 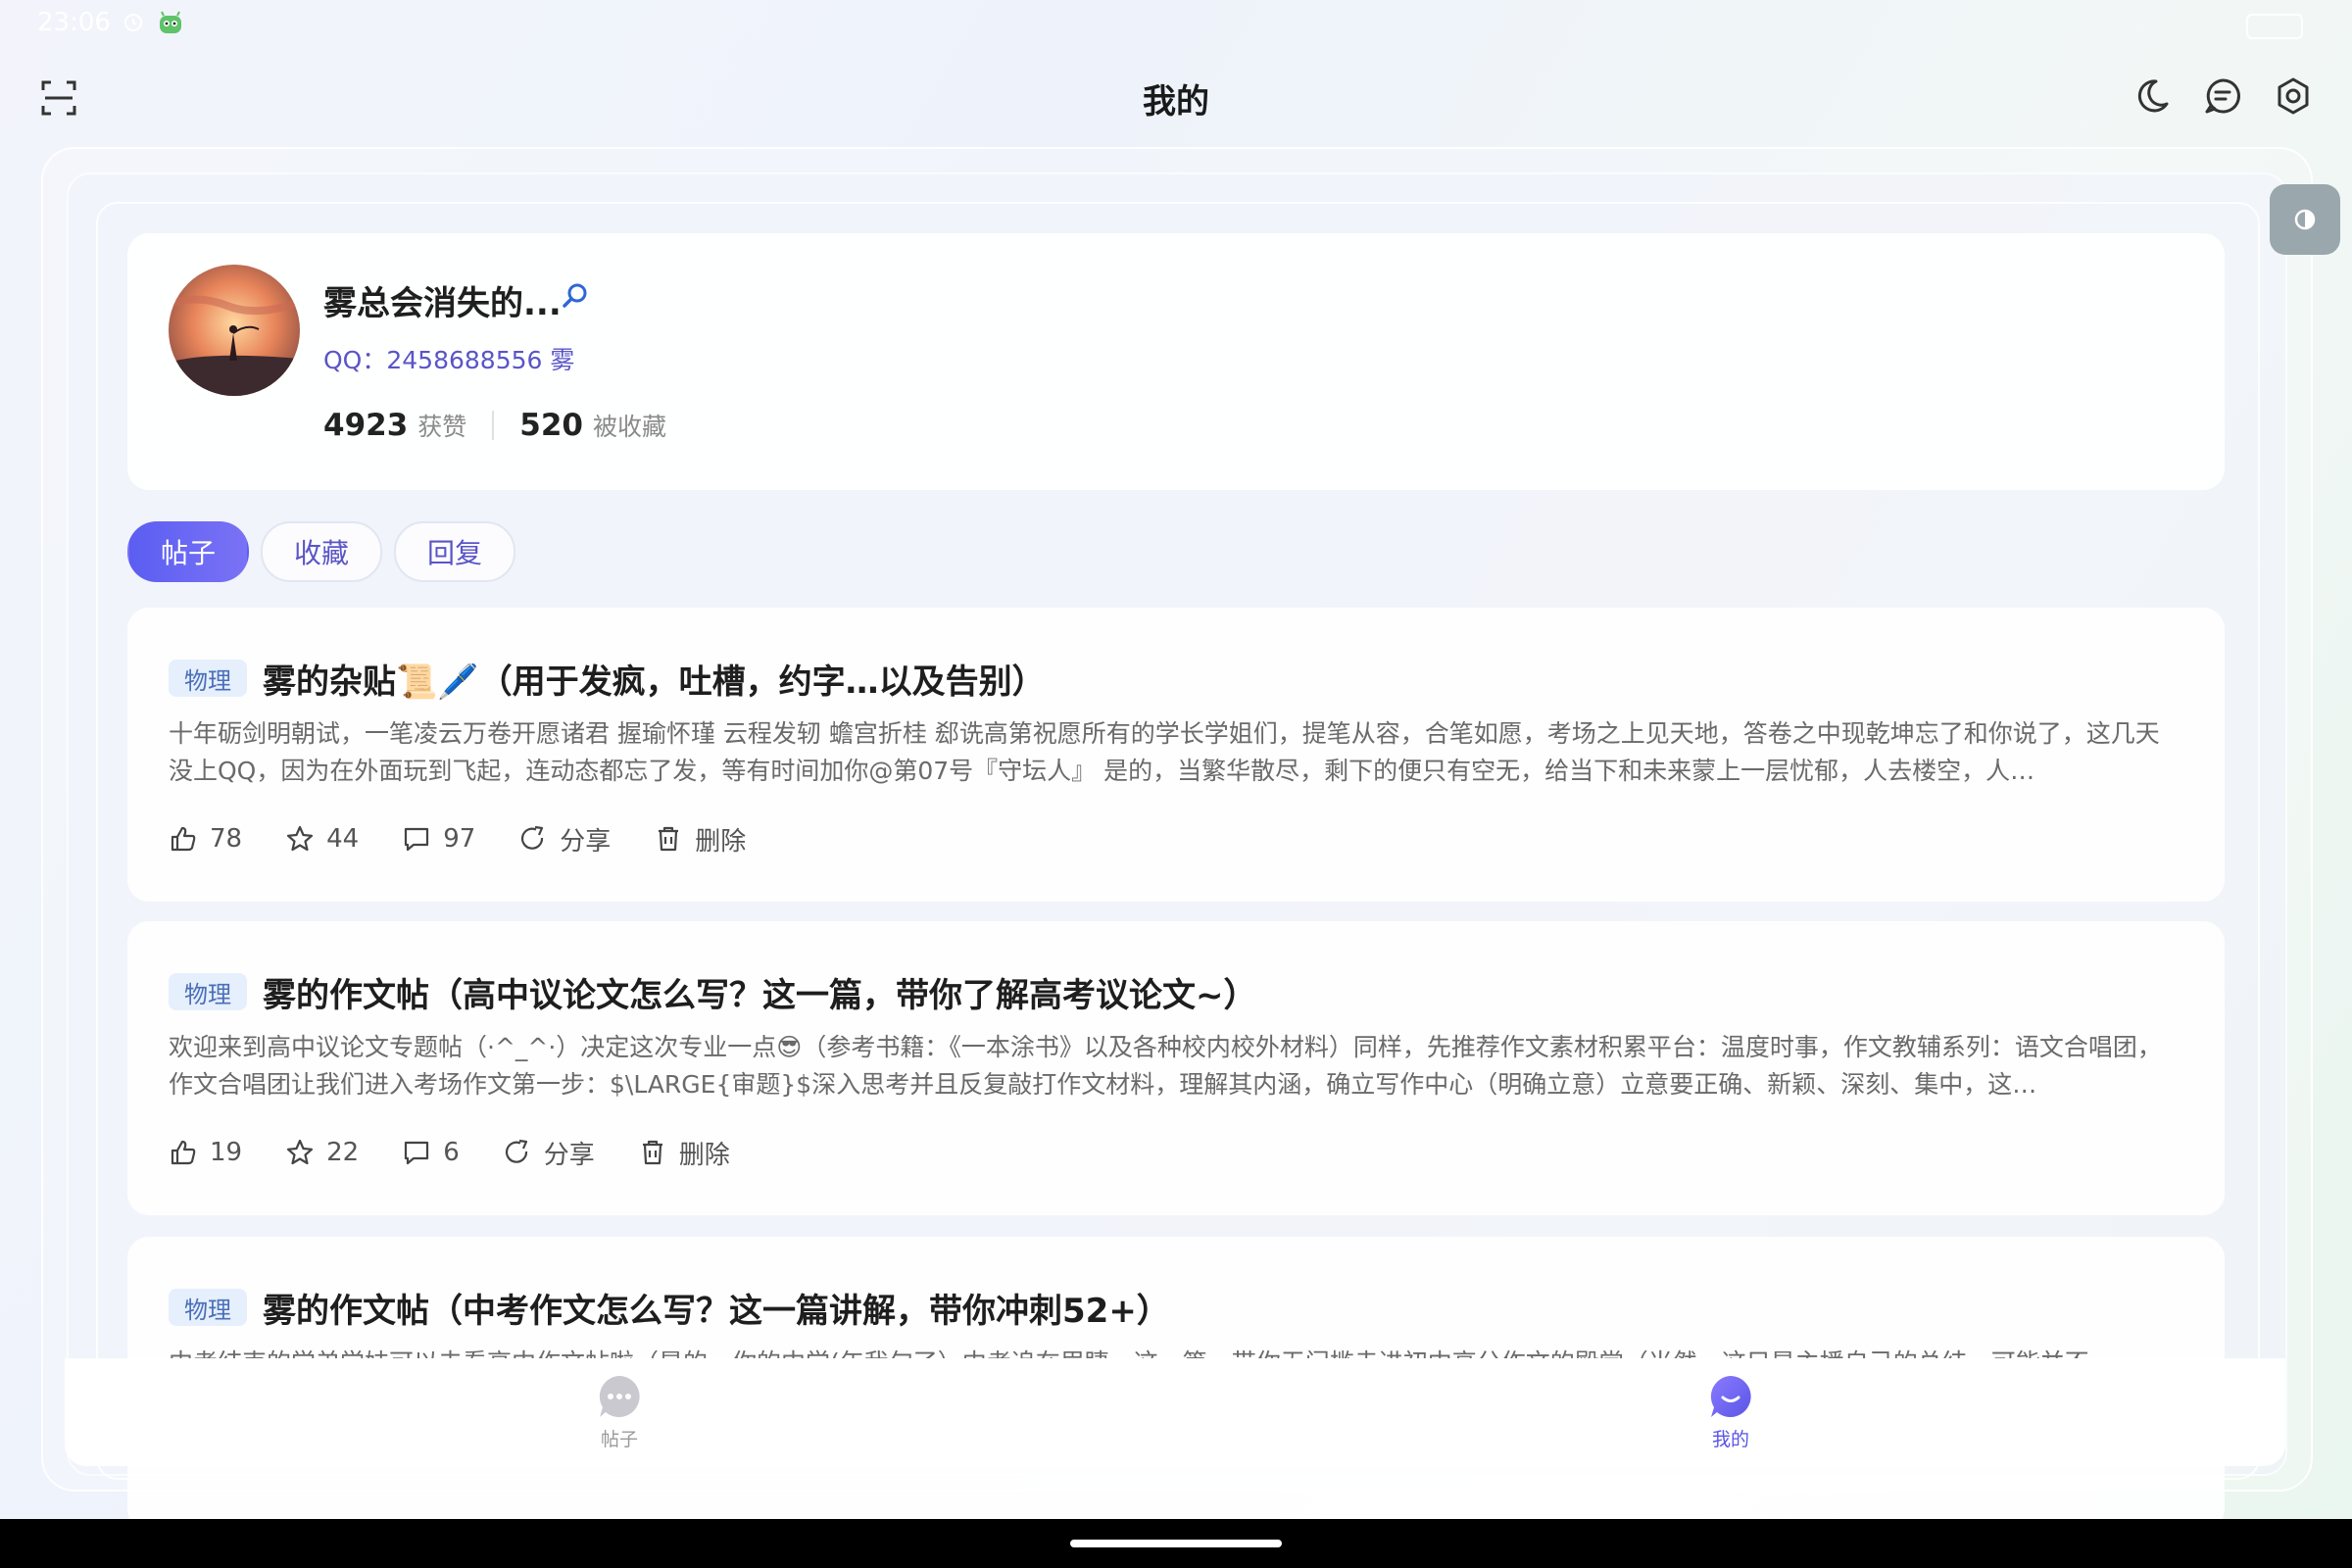 I want to click on star-count: 44, so click(x=343, y=839).